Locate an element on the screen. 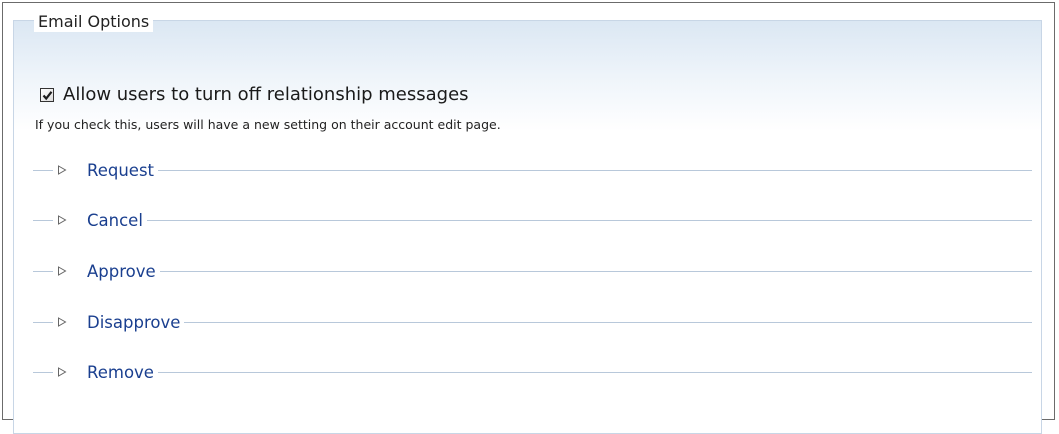 This screenshot has height=434, width=1059. section-label: Remove is located at coordinates (114, 372).